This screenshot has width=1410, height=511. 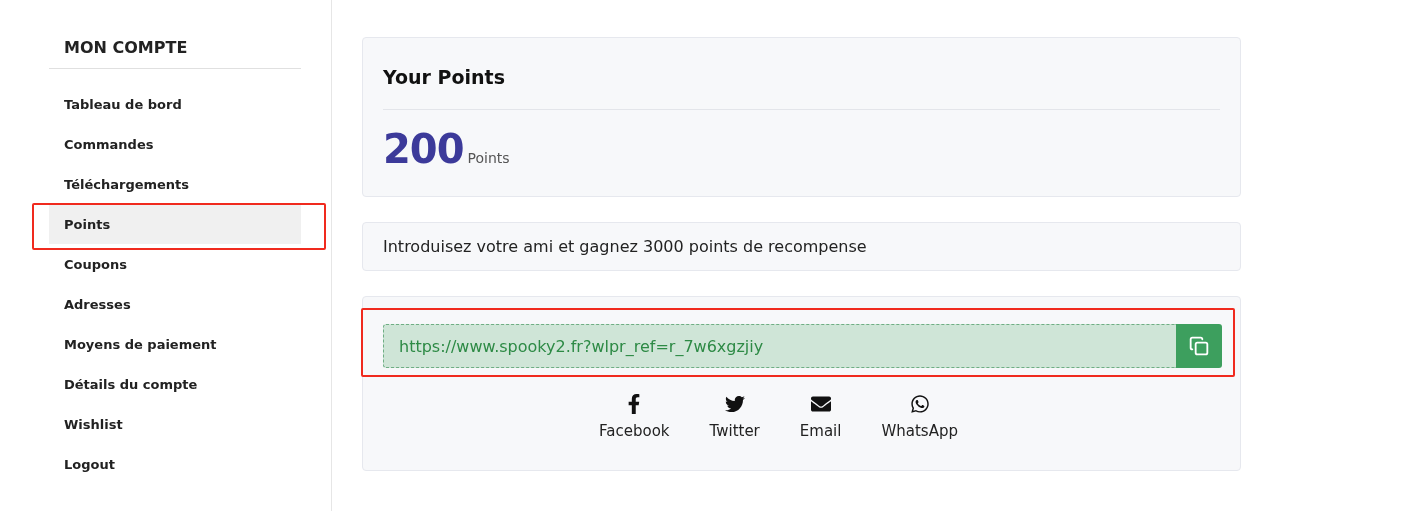 What do you see at coordinates (175, 224) in the screenshot?
I see `sidebar-item: Points` at bounding box center [175, 224].